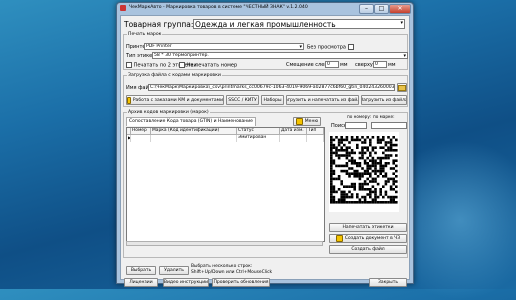 This screenshot has width=516, height=300. I want to click on no-preview-checkbox-label: Без просмотра, so click(330, 47).